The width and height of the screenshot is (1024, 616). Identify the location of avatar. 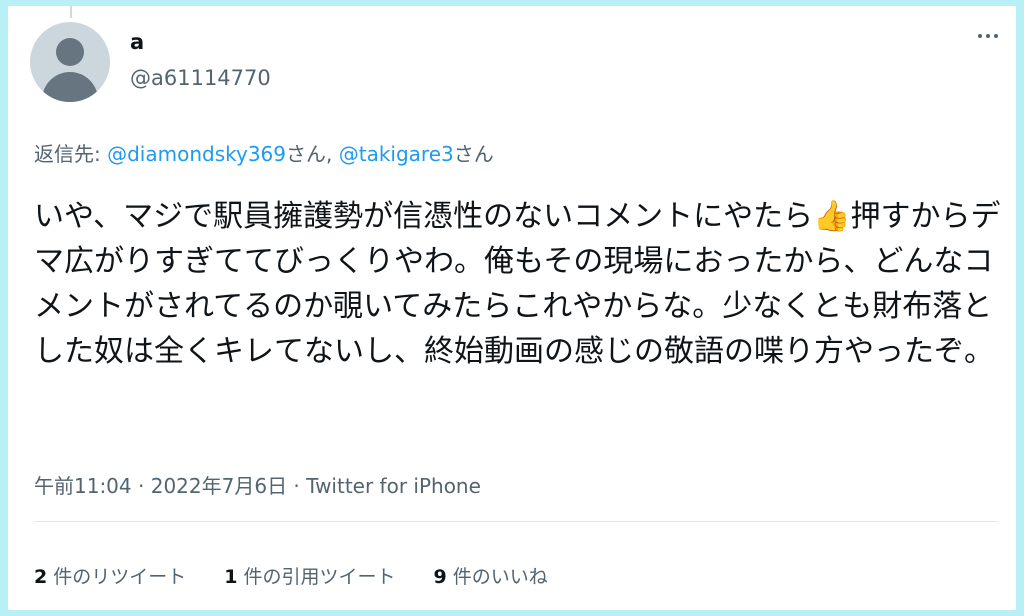
(70, 62).